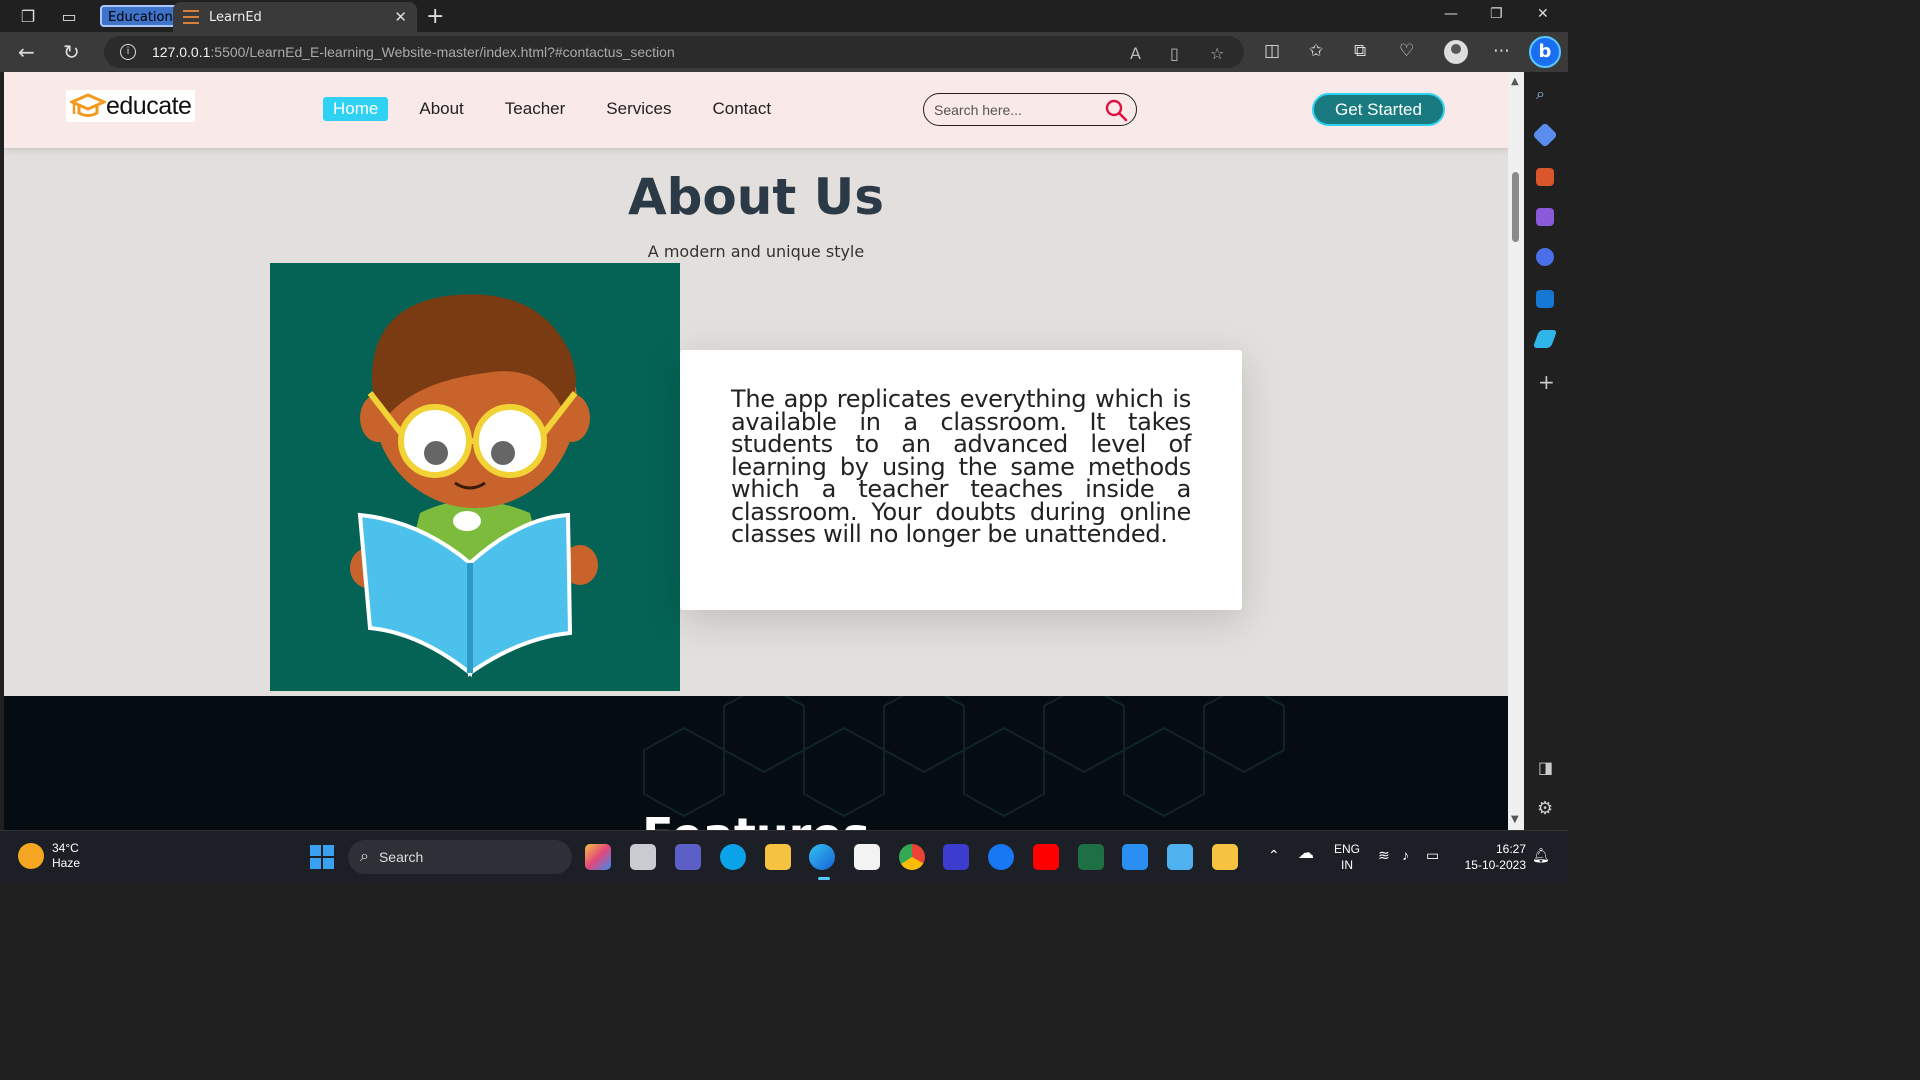 The height and width of the screenshot is (1080, 1920). What do you see at coordinates (1501, 51) in the screenshot?
I see `more-options-icon: ⋯` at bounding box center [1501, 51].